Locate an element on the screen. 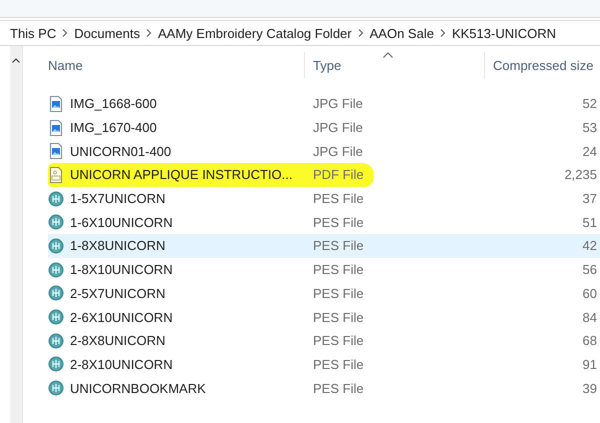  file-size: 37 is located at coordinates (590, 198).